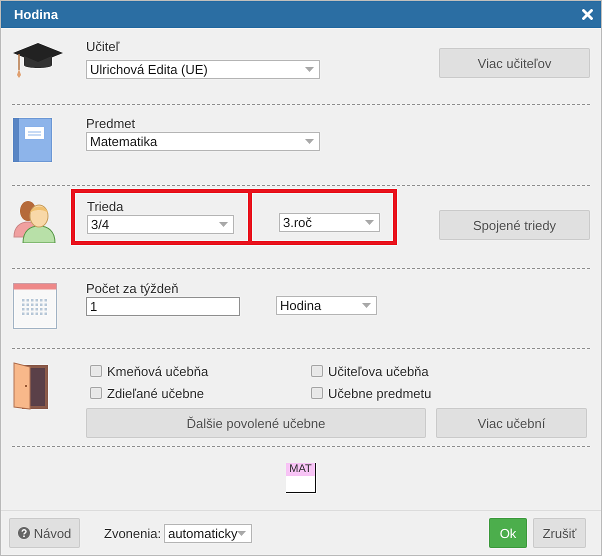  What do you see at coordinates (208, 533) in the screenshot?
I see `bells-dropdown: automaticky` at bounding box center [208, 533].